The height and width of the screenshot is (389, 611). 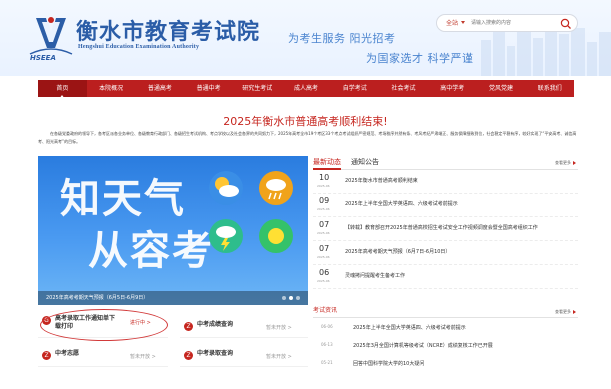 I want to click on thunder-icon, so click(x=226, y=236).